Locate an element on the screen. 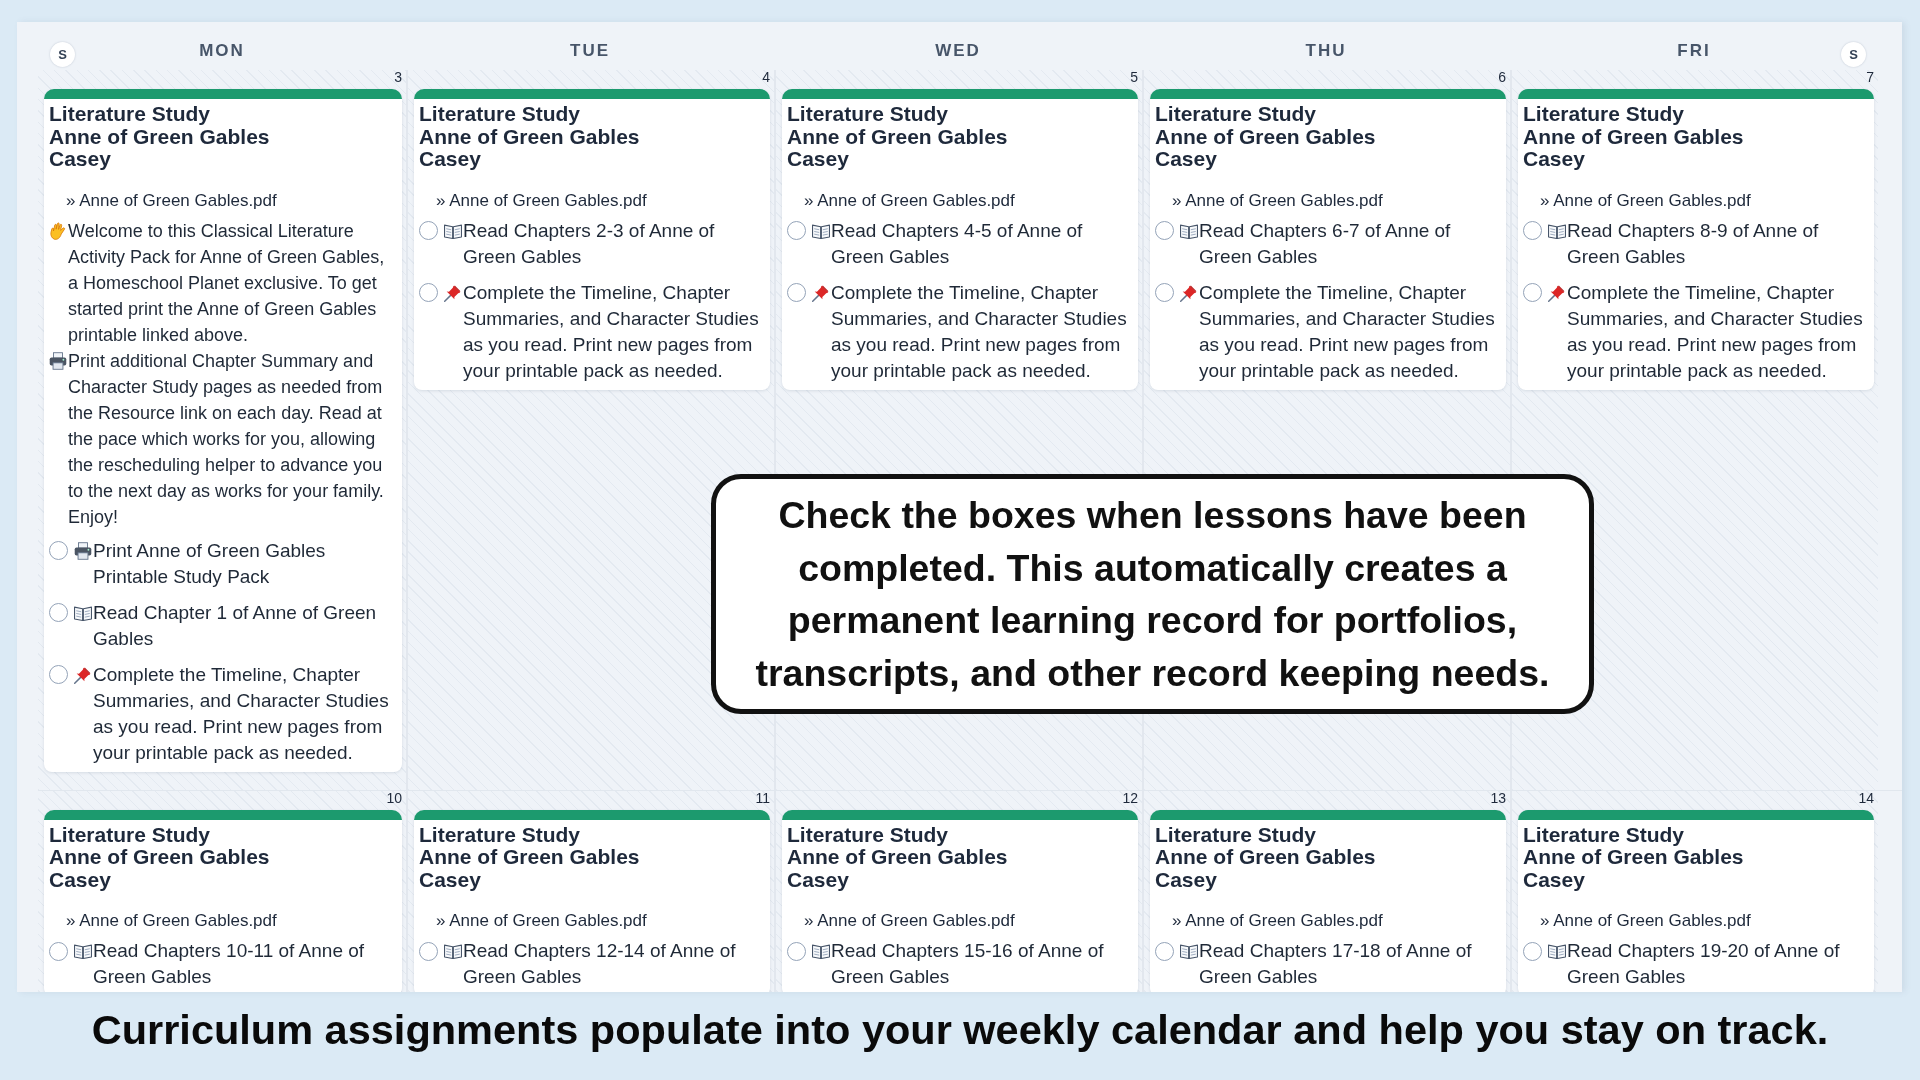 The width and height of the screenshot is (1920, 1080). date-number: 7 is located at coordinates (1870, 77).